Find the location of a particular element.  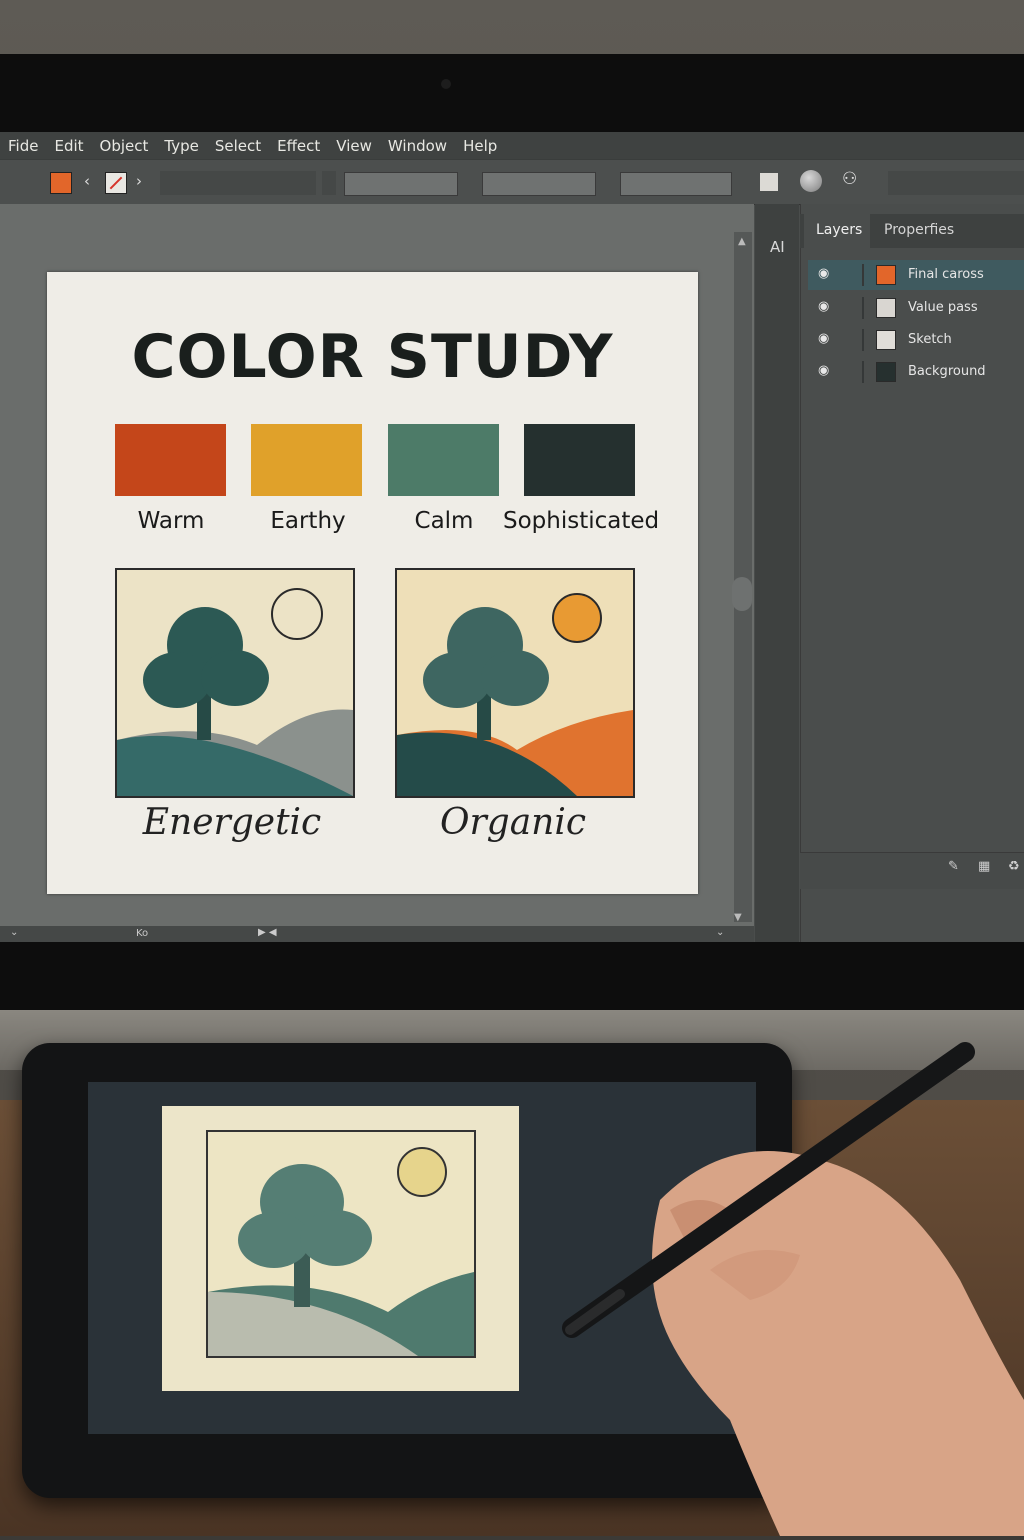

layer-row-background: ◉ Background is located at coordinates (916, 372).